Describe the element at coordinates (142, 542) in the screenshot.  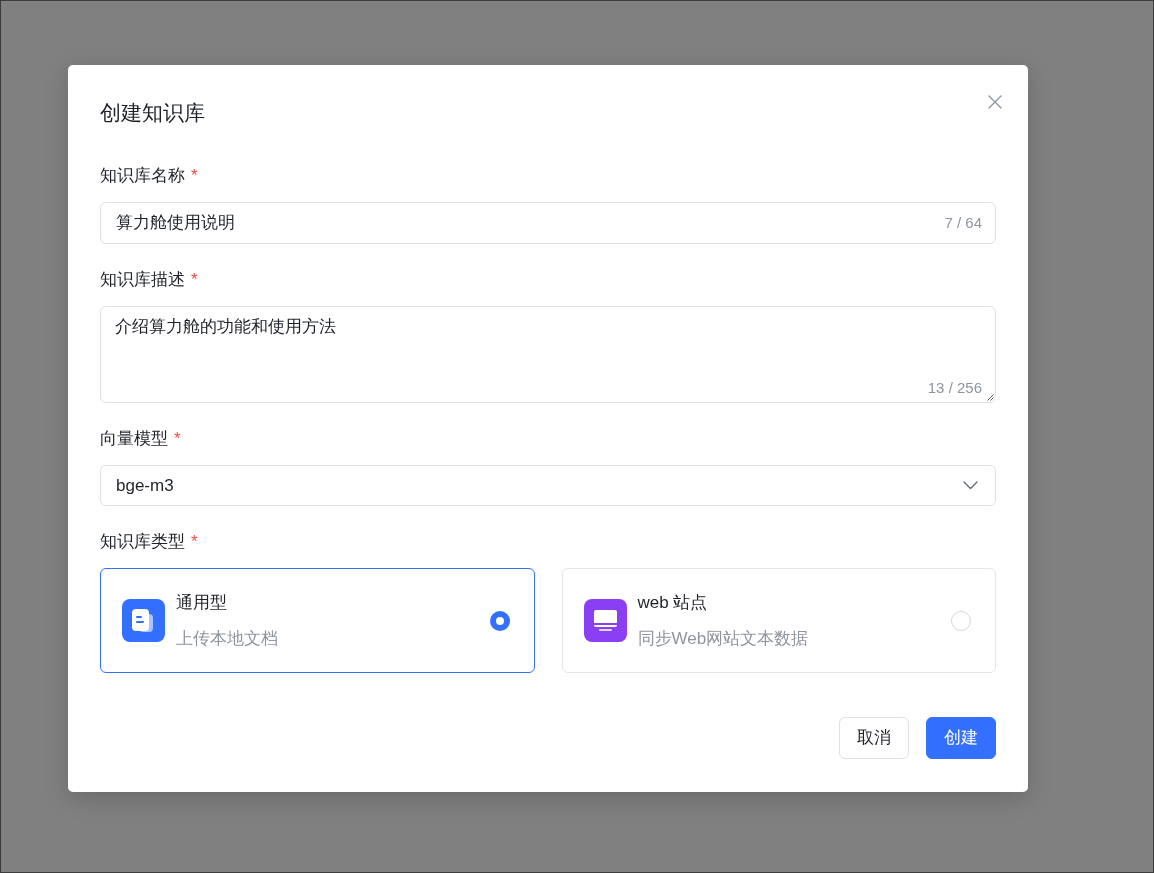
I see `field-label: 知识库类型` at that location.